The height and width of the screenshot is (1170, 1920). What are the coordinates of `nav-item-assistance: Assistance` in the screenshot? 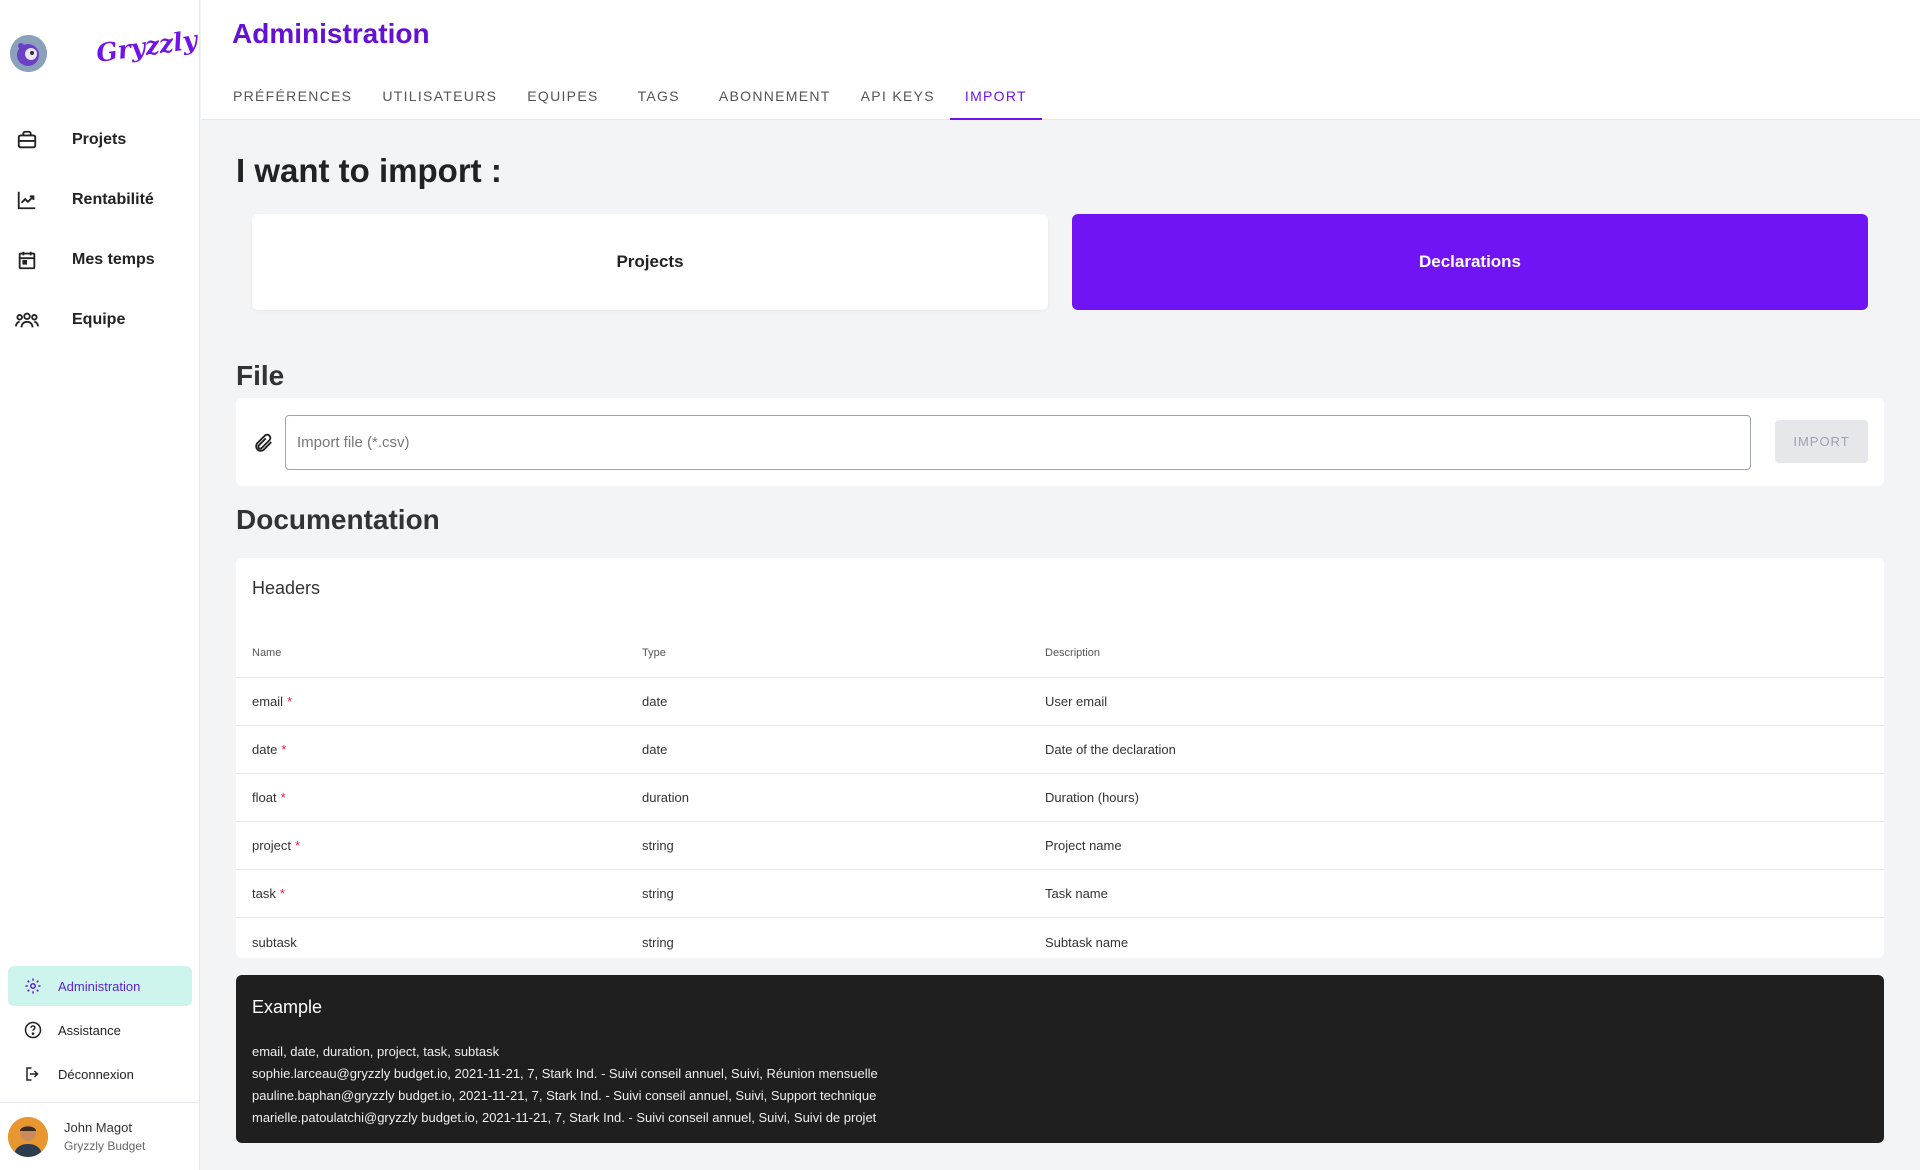 It's located at (100, 1030).